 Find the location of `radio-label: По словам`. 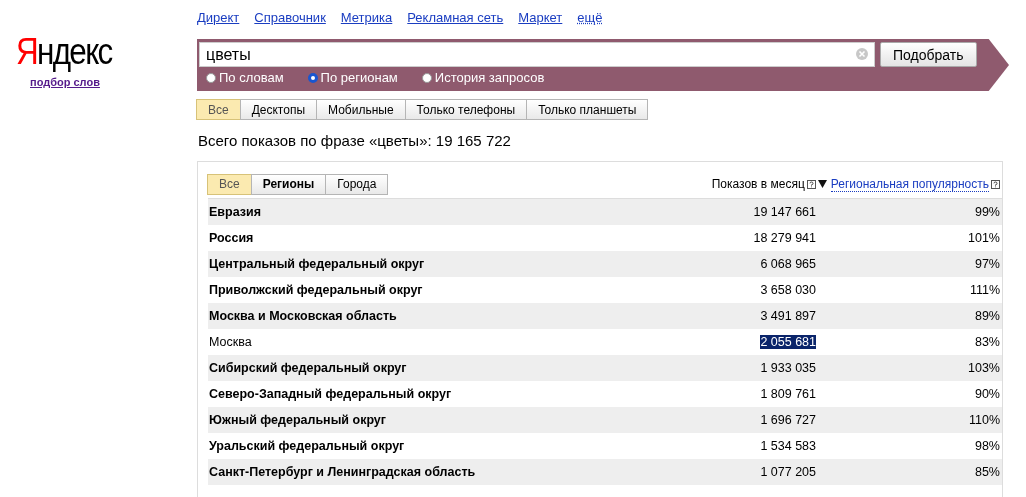

radio-label: По словам is located at coordinates (251, 77).